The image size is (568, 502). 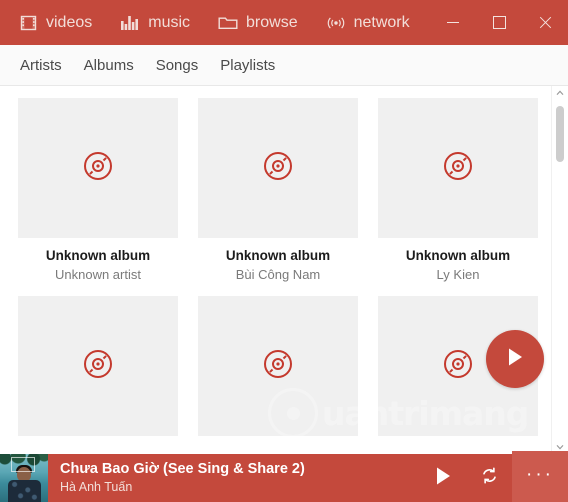 What do you see at coordinates (109, 65) in the screenshot?
I see `tab-albums: Albums` at bounding box center [109, 65].